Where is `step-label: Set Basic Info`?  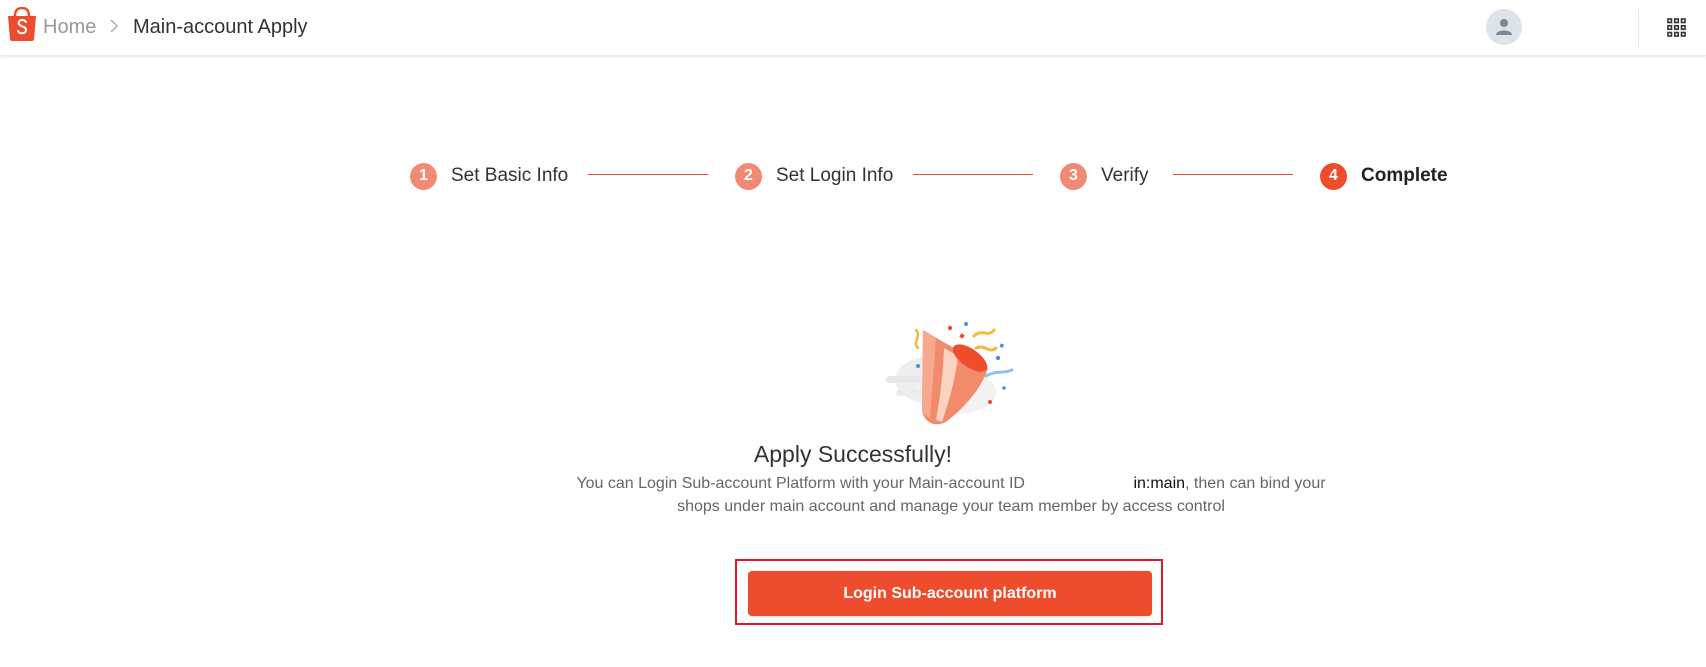 step-label: Set Basic Info is located at coordinates (510, 175).